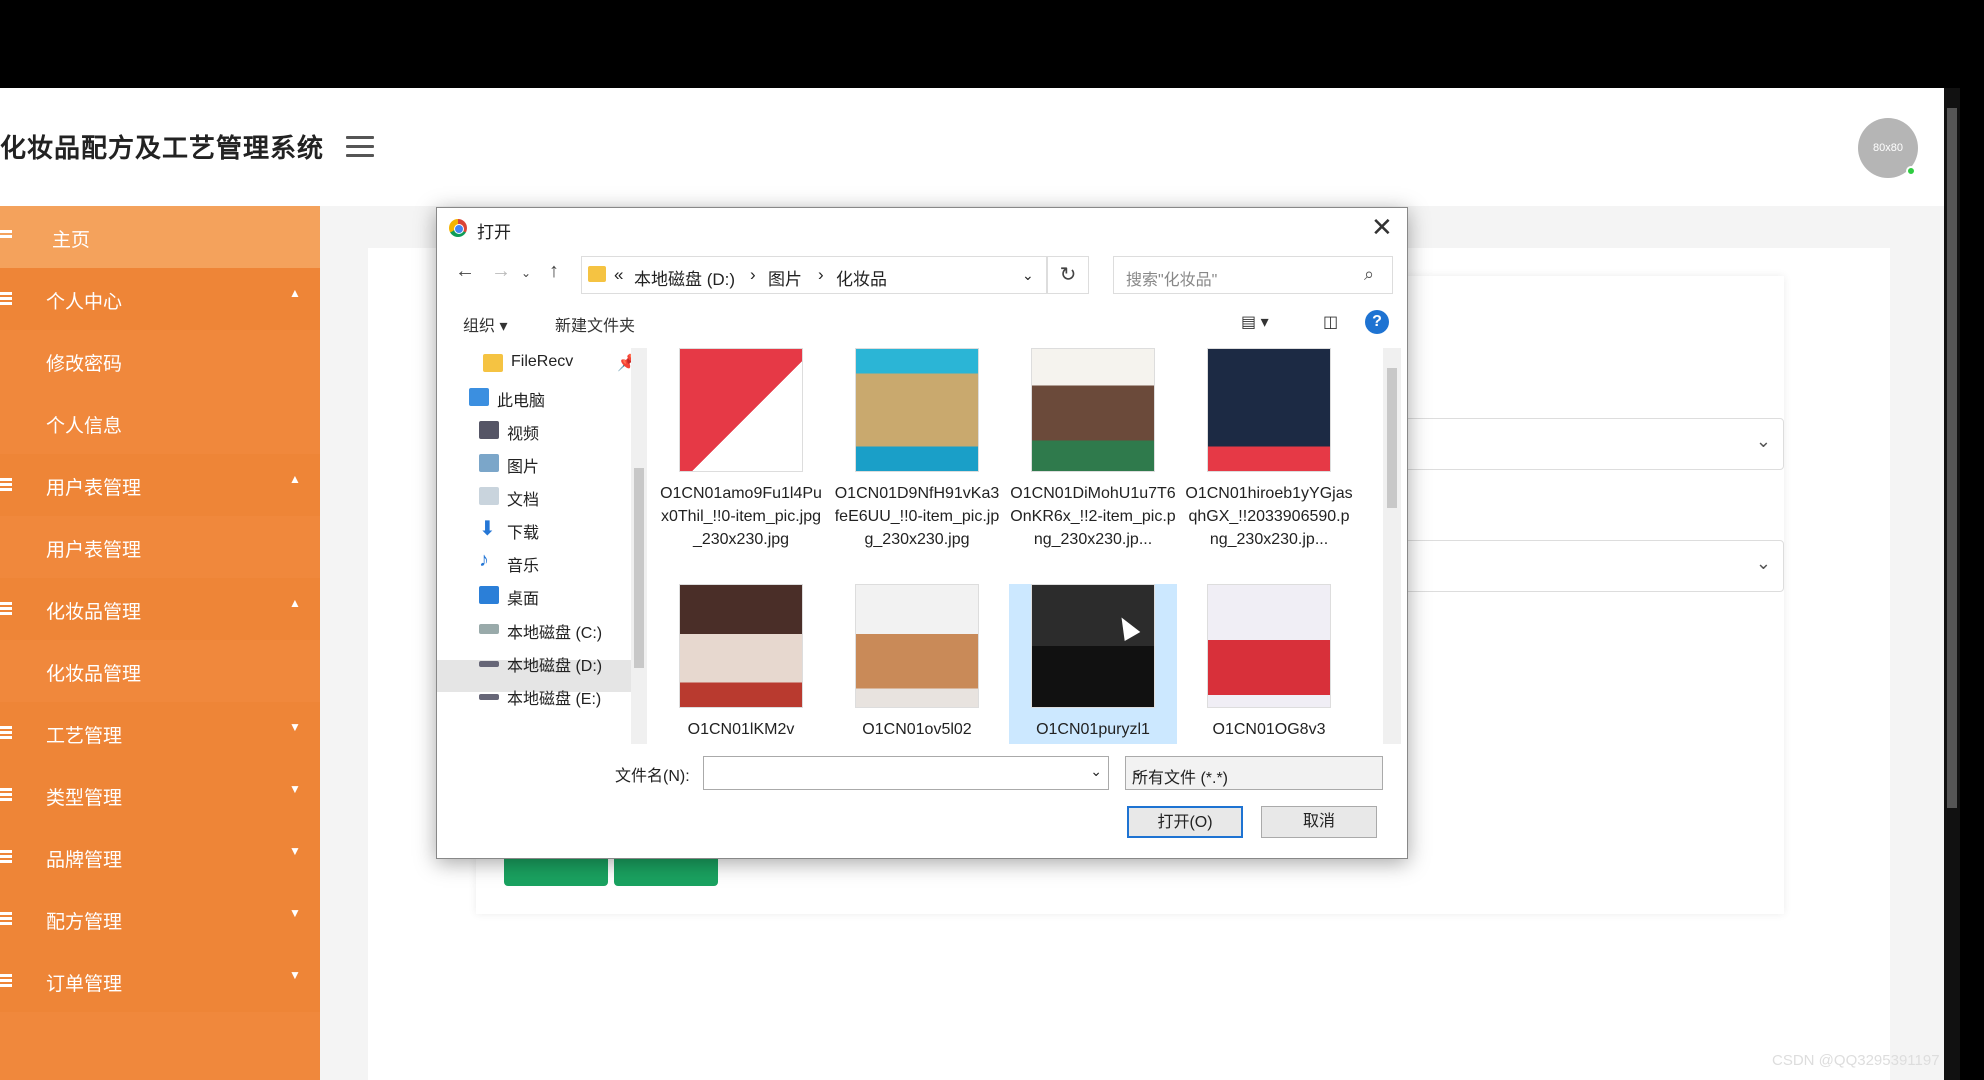 This screenshot has height=1080, width=1984. I want to click on files-scrollbar, so click(1392, 546).